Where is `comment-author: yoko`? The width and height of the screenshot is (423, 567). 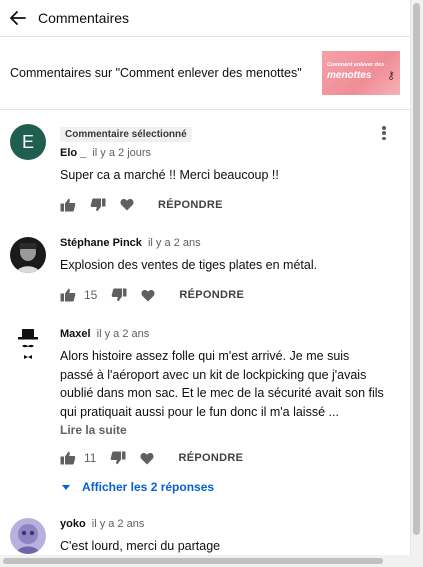 comment-author: yoko is located at coordinates (73, 524).